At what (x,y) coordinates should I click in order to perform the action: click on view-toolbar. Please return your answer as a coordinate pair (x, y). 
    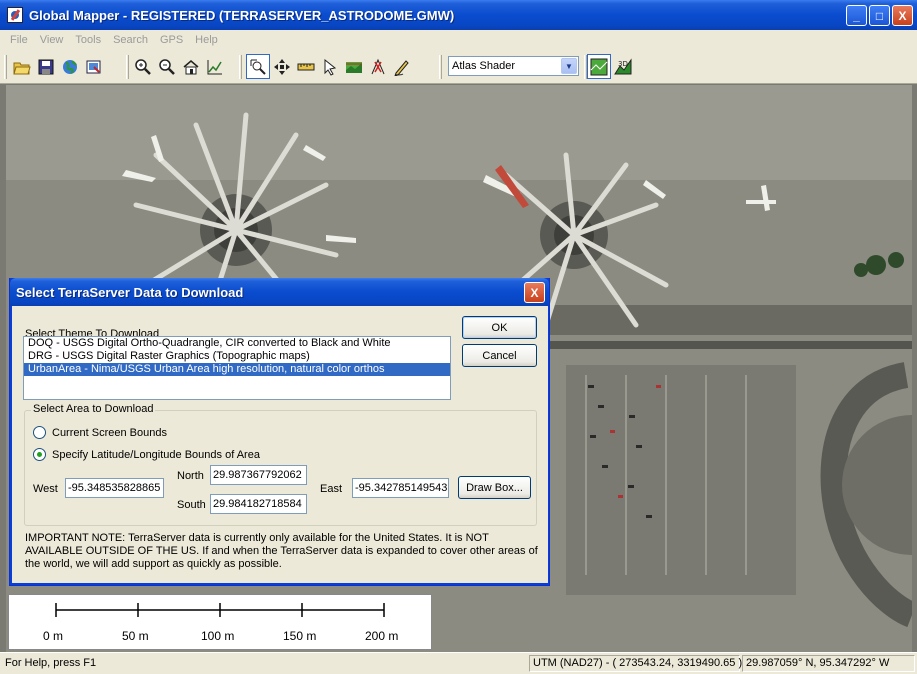
    Looking at the image, I should click on (179, 67).